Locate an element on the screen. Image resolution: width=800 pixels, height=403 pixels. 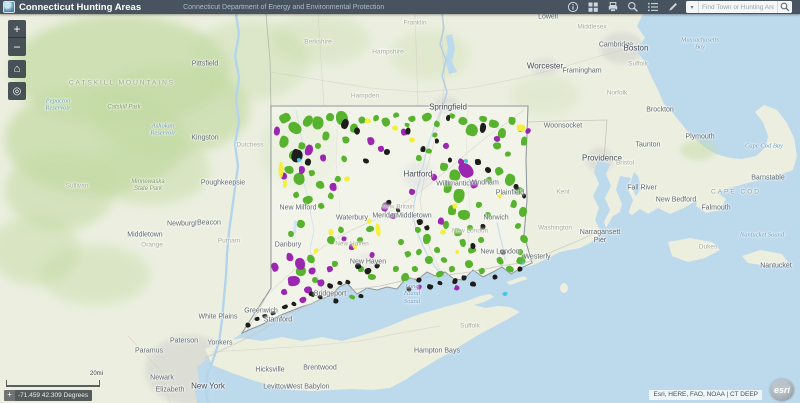
draw-icon is located at coordinates (673, 7).